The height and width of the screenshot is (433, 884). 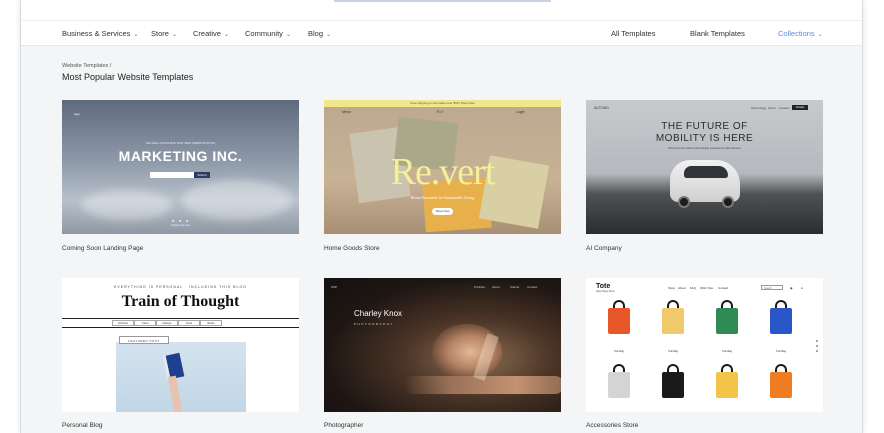 What do you see at coordinates (791, 288) in the screenshot?
I see `user-icon: ◉` at bounding box center [791, 288].